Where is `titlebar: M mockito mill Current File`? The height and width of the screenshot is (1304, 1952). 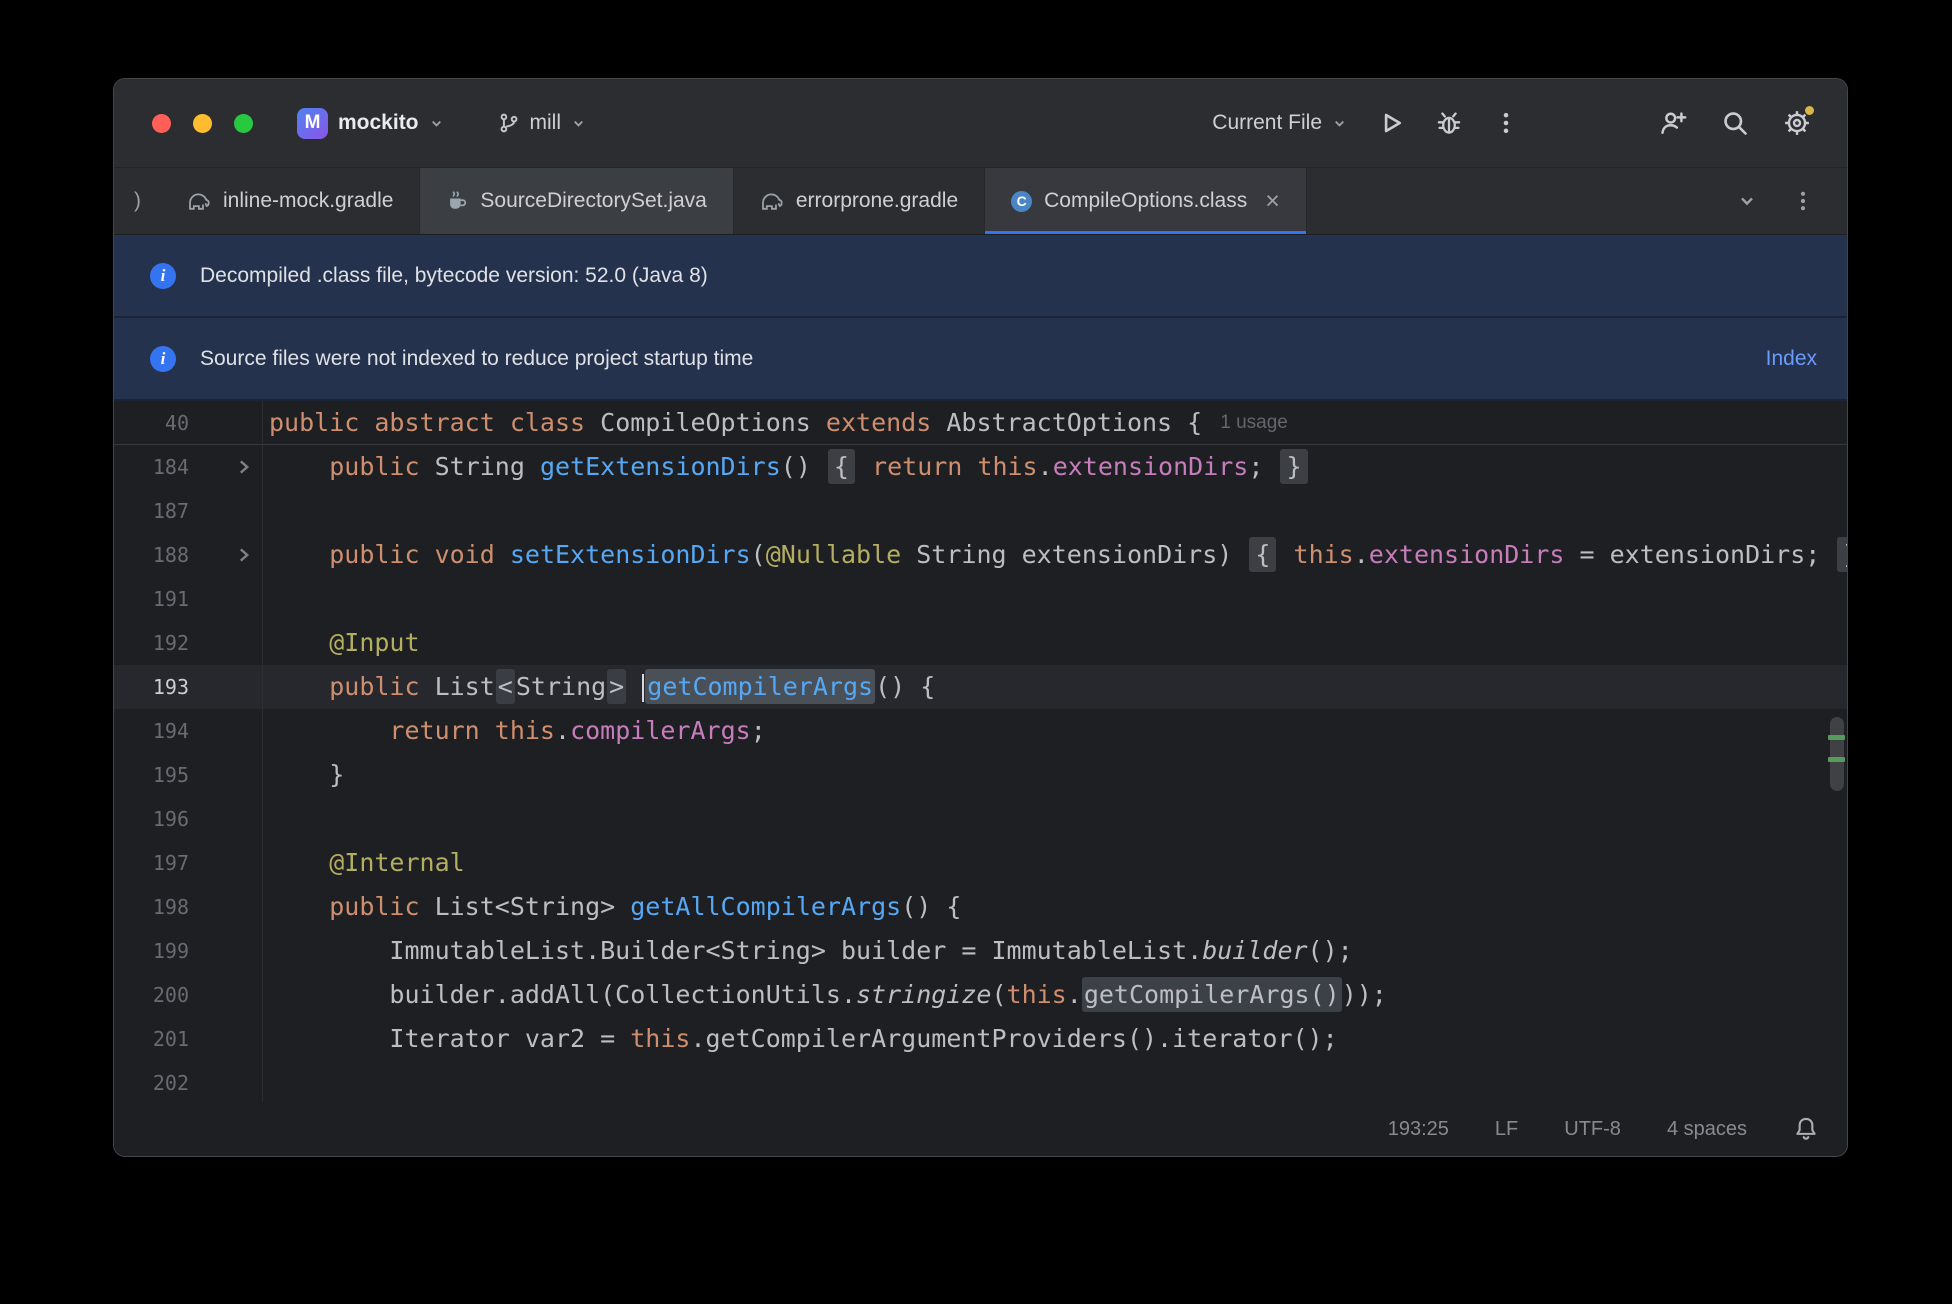 titlebar: M mockito mill Current File is located at coordinates (980, 123).